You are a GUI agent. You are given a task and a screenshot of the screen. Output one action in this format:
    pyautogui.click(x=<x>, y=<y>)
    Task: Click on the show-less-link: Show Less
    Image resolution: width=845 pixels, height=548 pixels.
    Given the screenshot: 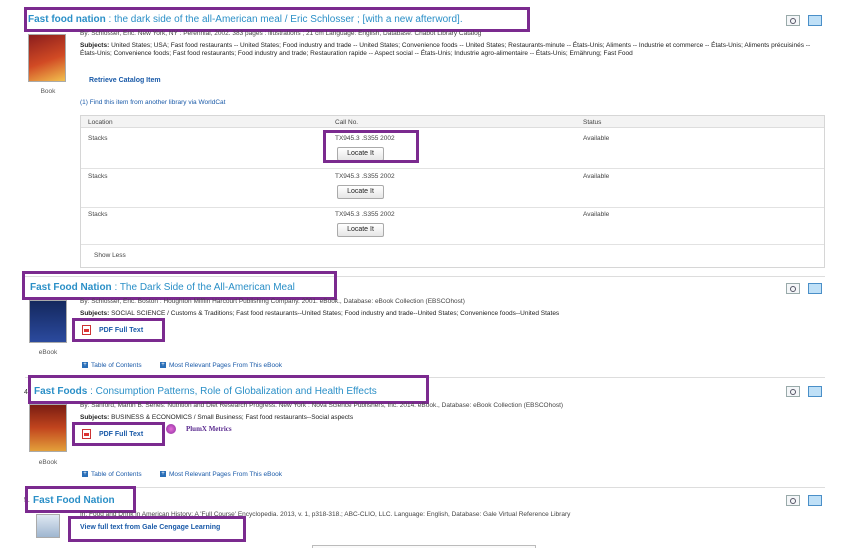 What is the action you would take?
    pyautogui.click(x=110, y=255)
    